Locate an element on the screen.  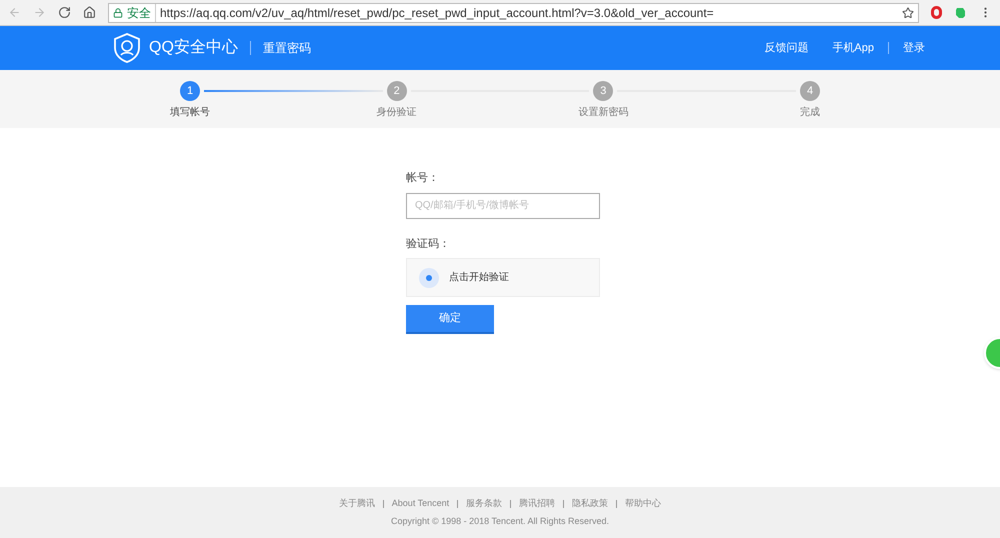
footer-link: About Tencent is located at coordinates (421, 503).